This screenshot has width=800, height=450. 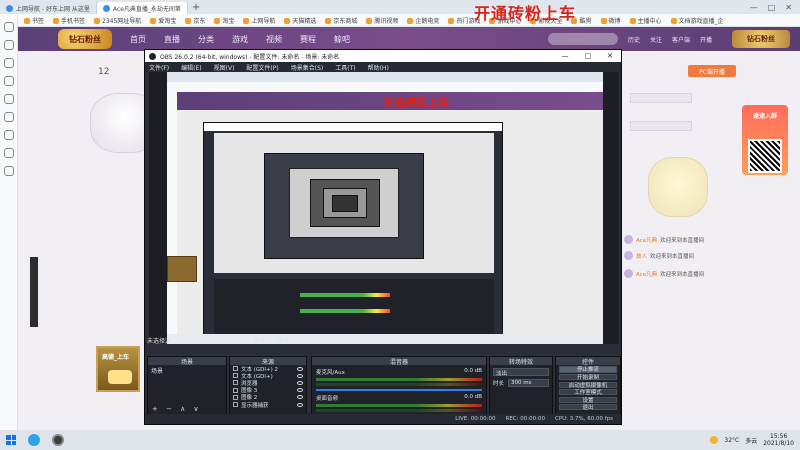 What do you see at coordinates (427, 21) in the screenshot?
I see `bookmark-label: 企鹅电竞` at bounding box center [427, 21].